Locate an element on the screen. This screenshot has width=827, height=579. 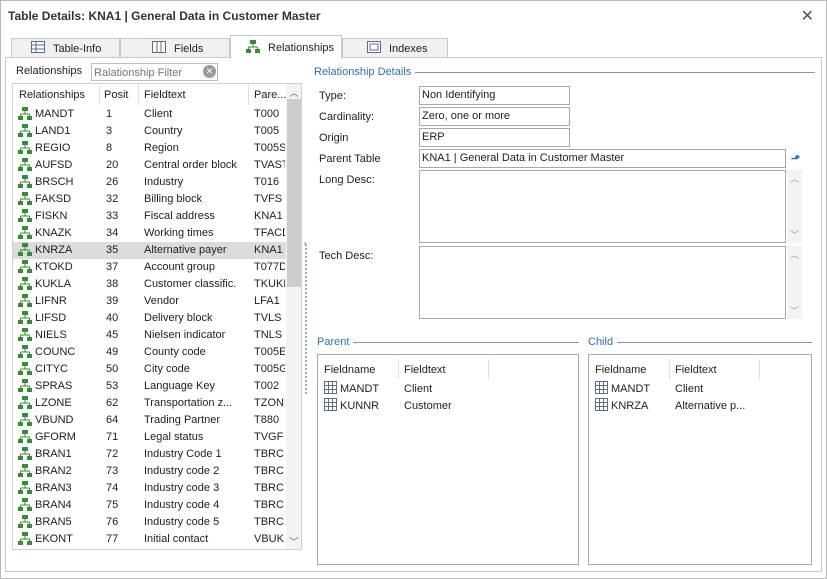
parent-field-row: KUNNR Customer is located at coordinates (418, 406).